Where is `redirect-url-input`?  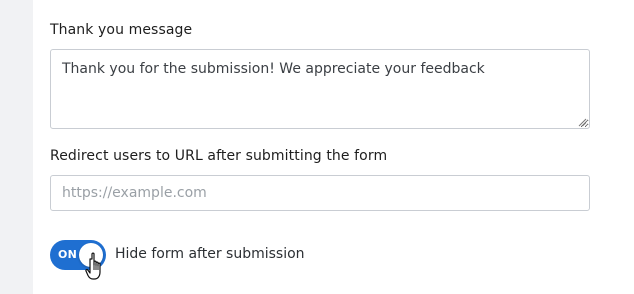
redirect-url-input is located at coordinates (320, 193).